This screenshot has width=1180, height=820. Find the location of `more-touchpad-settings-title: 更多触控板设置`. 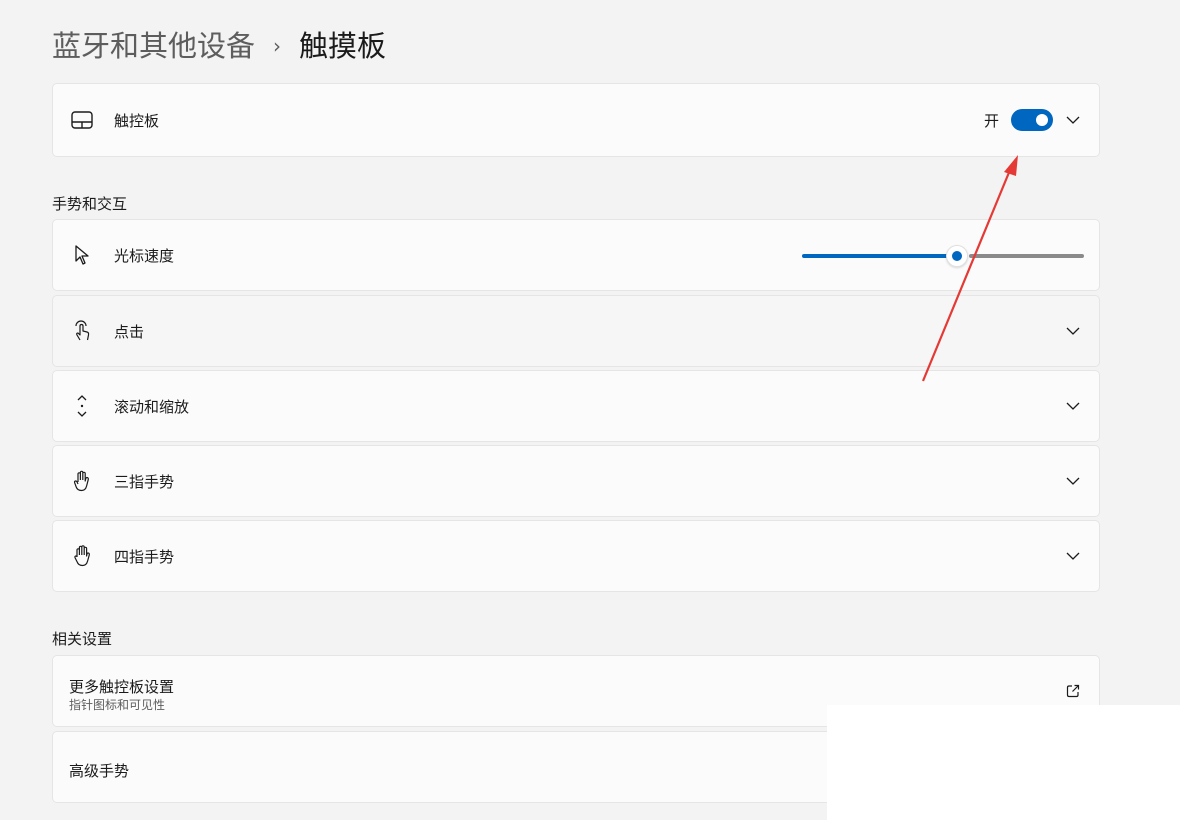

more-touchpad-settings-title: 更多触控板设置 is located at coordinates (122, 687).